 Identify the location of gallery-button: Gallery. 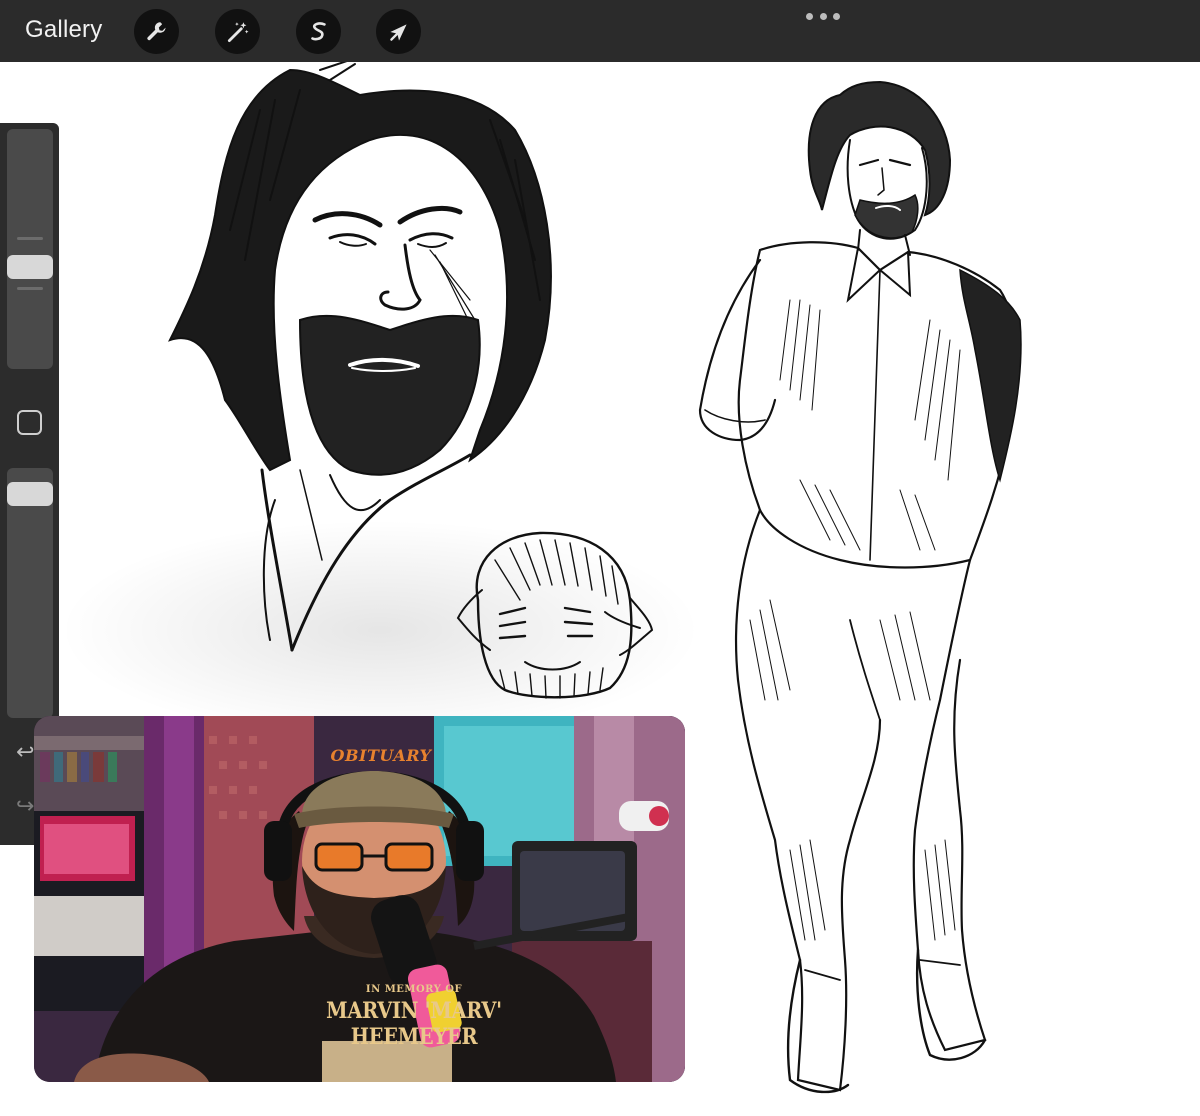
(63, 30).